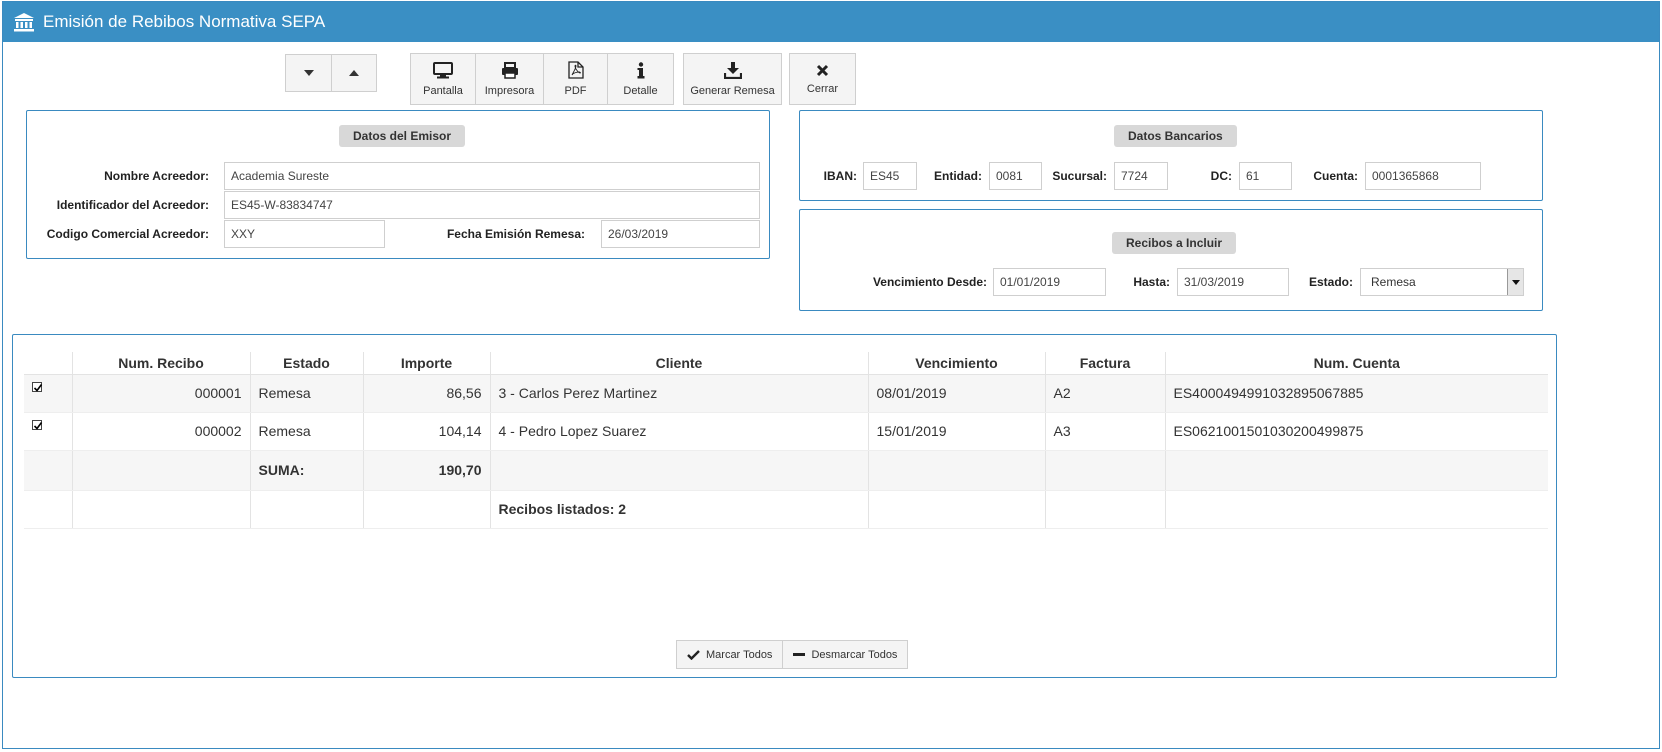 The image size is (1662, 752). I want to click on download-icon, so click(732, 70).